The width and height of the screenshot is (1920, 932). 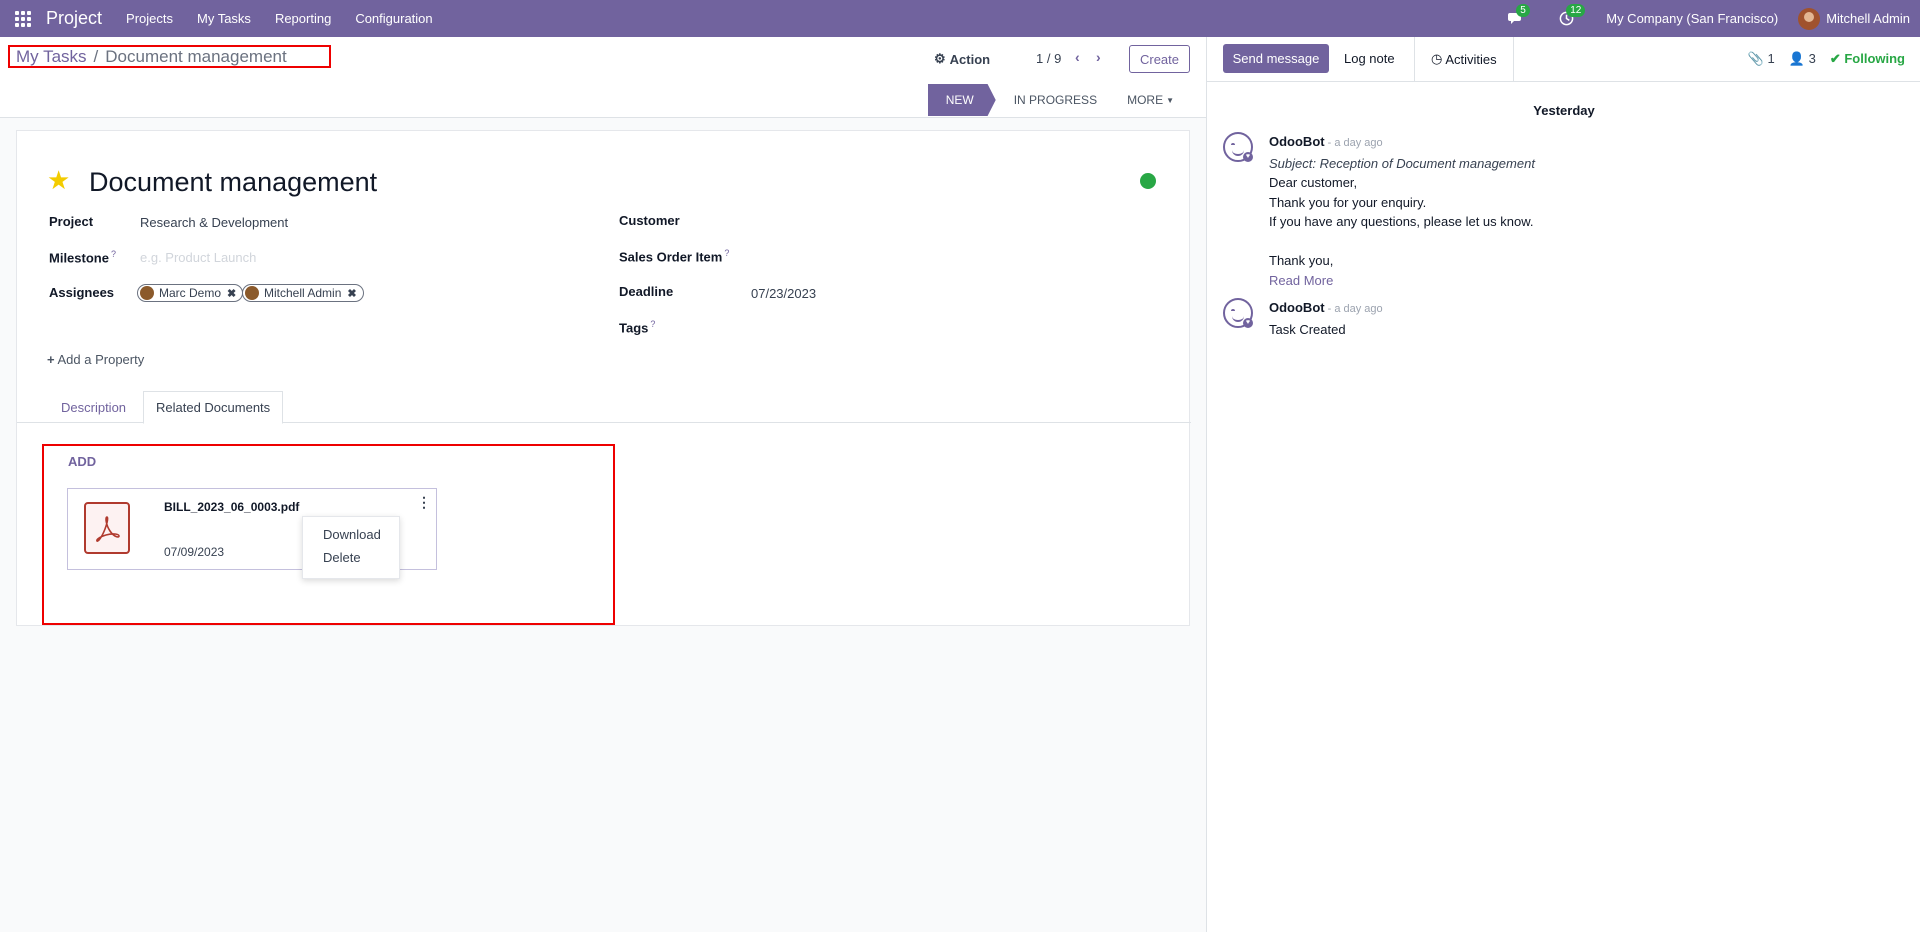 I want to click on add-property-label: Add a Property, so click(x=101, y=359).